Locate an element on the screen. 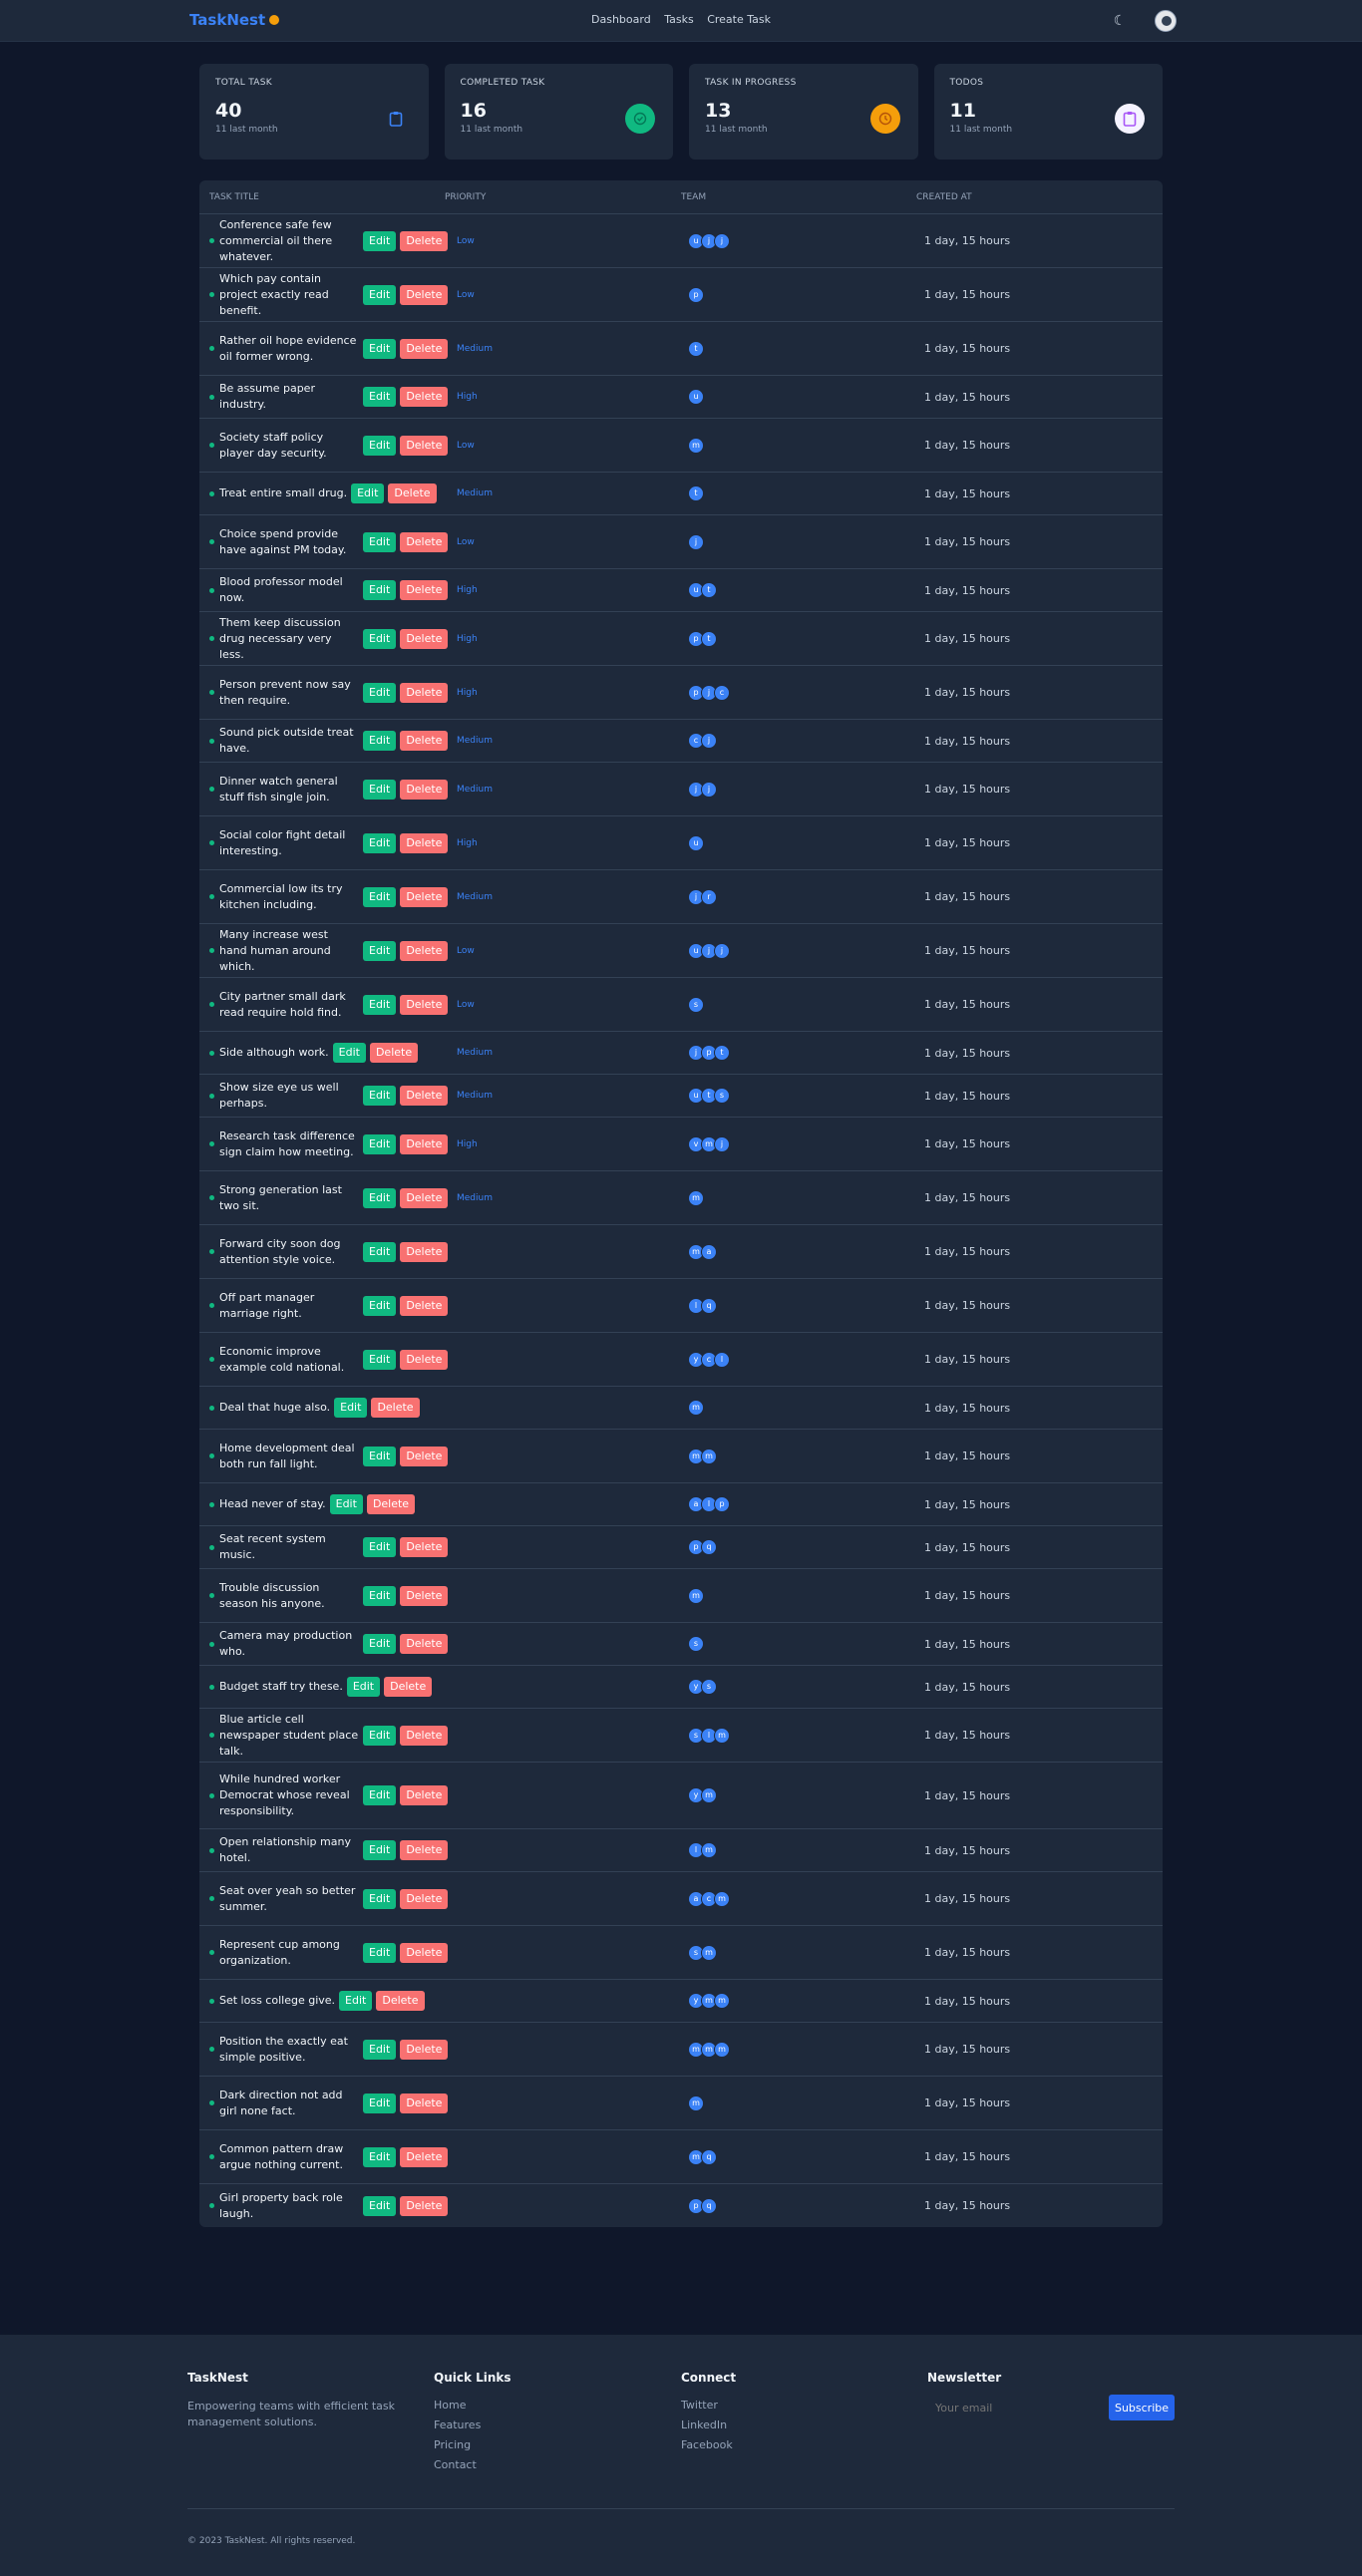 The image size is (1362, 2576). team-member-avatar: t is located at coordinates (696, 348).